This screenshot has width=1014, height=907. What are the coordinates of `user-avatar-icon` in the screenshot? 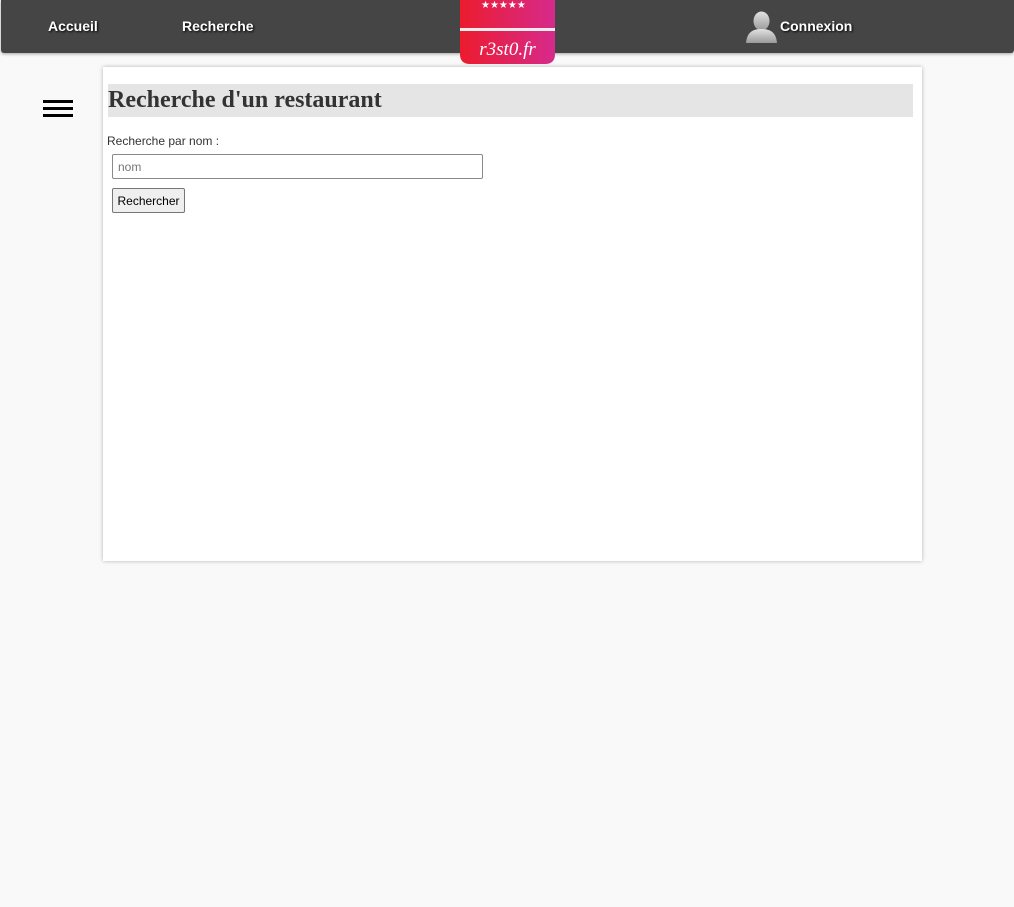 It's located at (761, 27).